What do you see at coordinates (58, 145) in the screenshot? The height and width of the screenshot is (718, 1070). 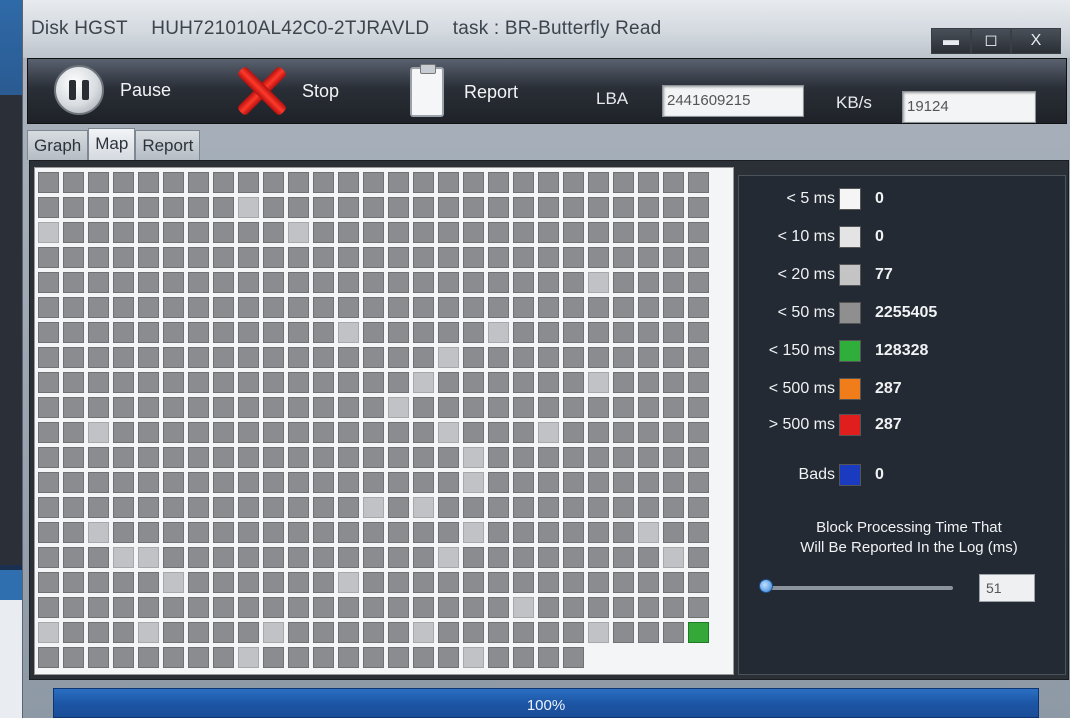 I see `tab-graph: Graph` at bounding box center [58, 145].